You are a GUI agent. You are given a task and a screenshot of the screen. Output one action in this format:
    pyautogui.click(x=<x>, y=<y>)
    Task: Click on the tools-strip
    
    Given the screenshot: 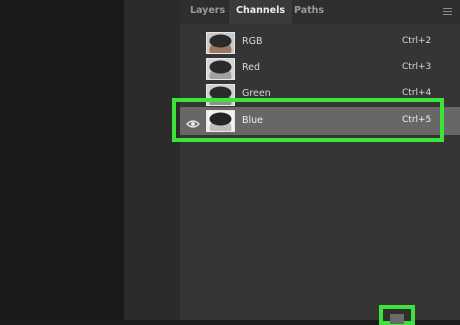 What is the action you would take?
    pyautogui.click(x=152, y=160)
    